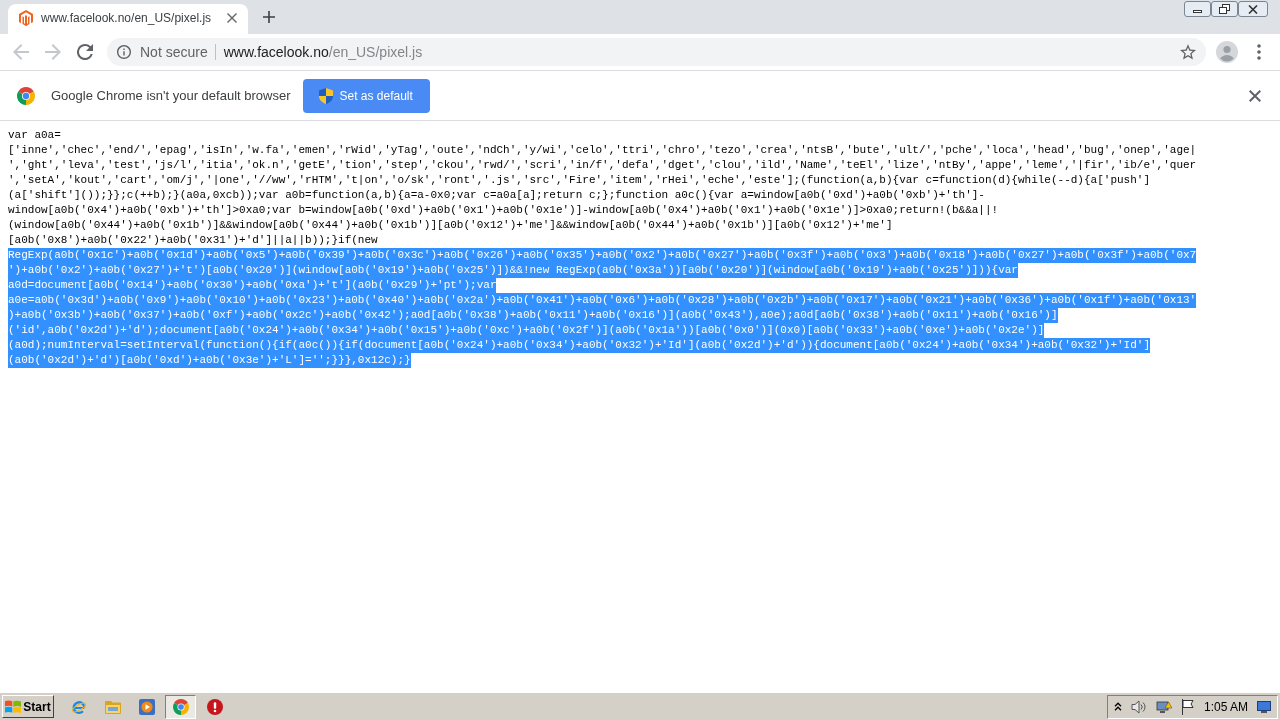 The width and height of the screenshot is (1280, 720). Describe the element at coordinates (128, 19) in the screenshot. I see `browser-tab: www.facelook.no/en_US/pixel.js` at that location.